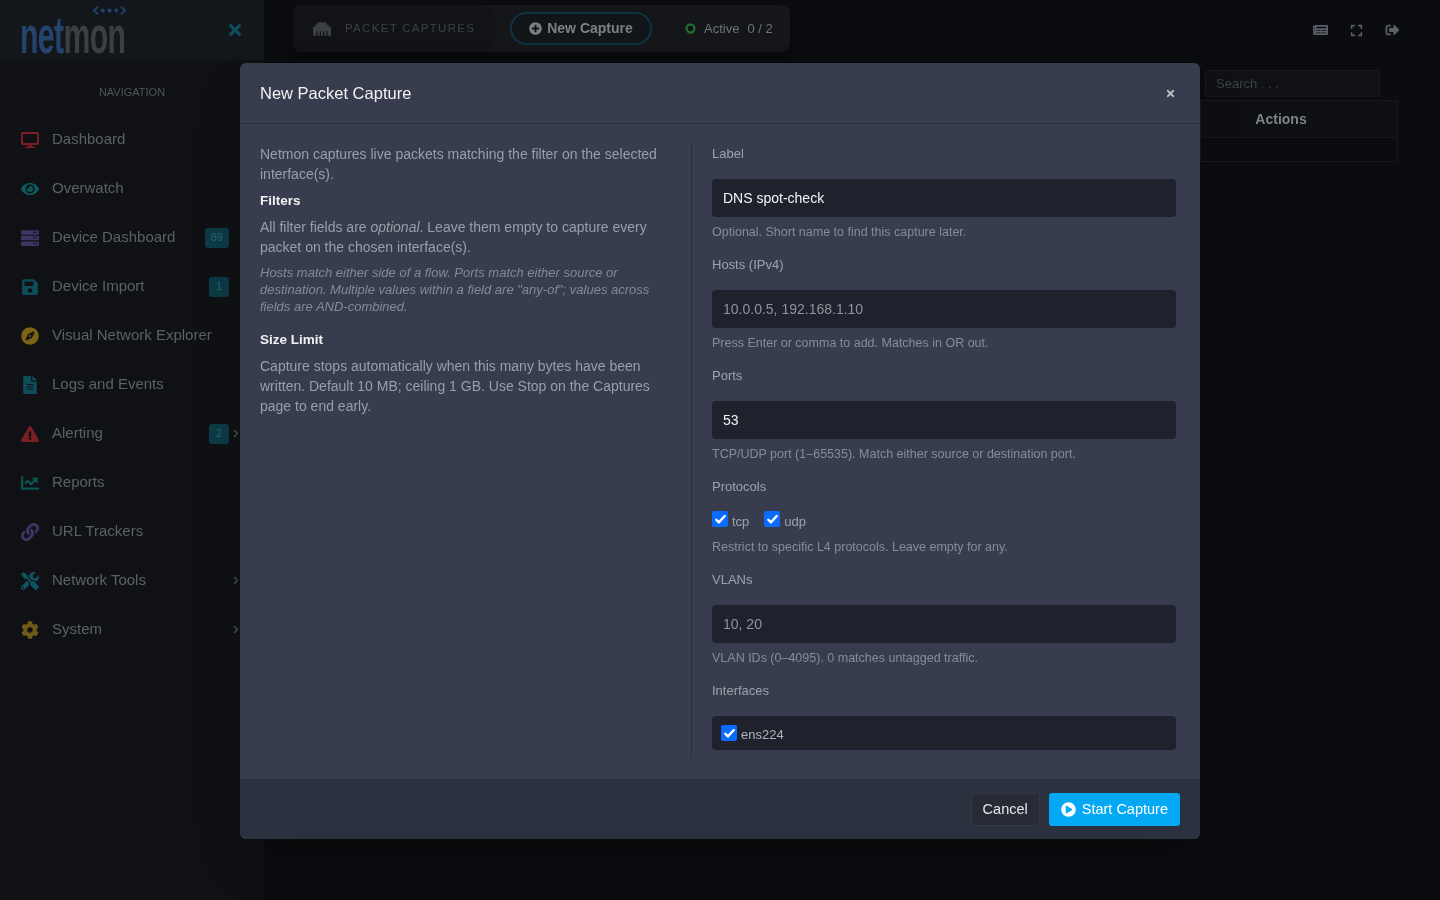  I want to click on nav-item: System, so click(120, 629).